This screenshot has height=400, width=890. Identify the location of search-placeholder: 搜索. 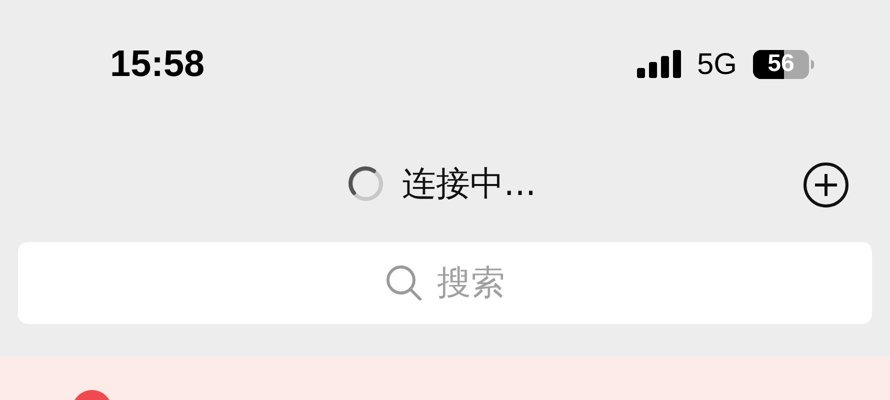
(471, 283).